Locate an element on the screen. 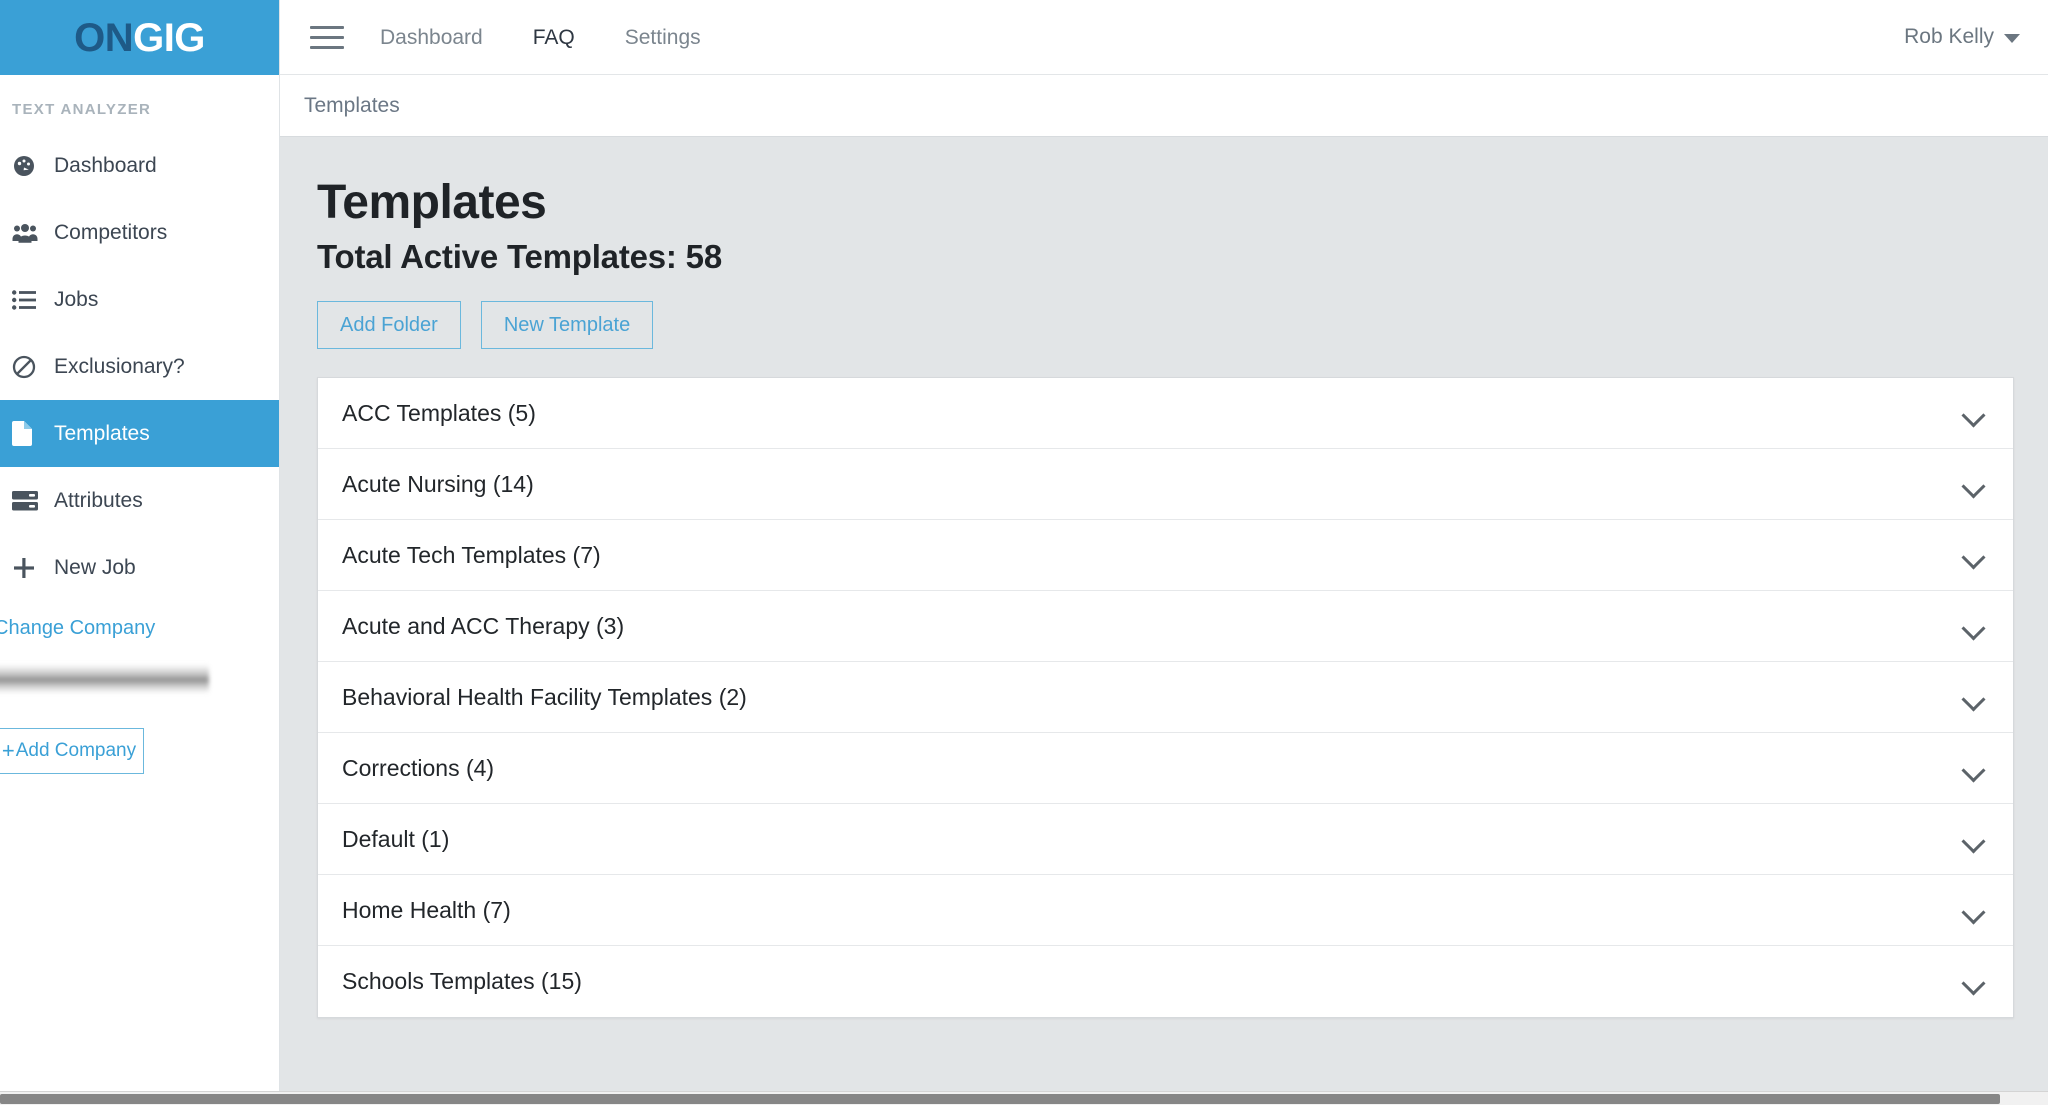 The width and height of the screenshot is (2048, 1105). add-company-label: Add Company is located at coordinates (76, 750).